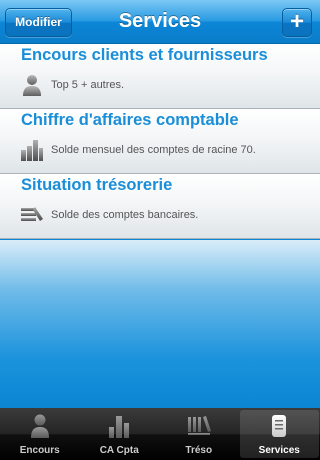 The image size is (320, 460). I want to click on cell-subtitle: Solde des comptes bancaires., so click(125, 215).